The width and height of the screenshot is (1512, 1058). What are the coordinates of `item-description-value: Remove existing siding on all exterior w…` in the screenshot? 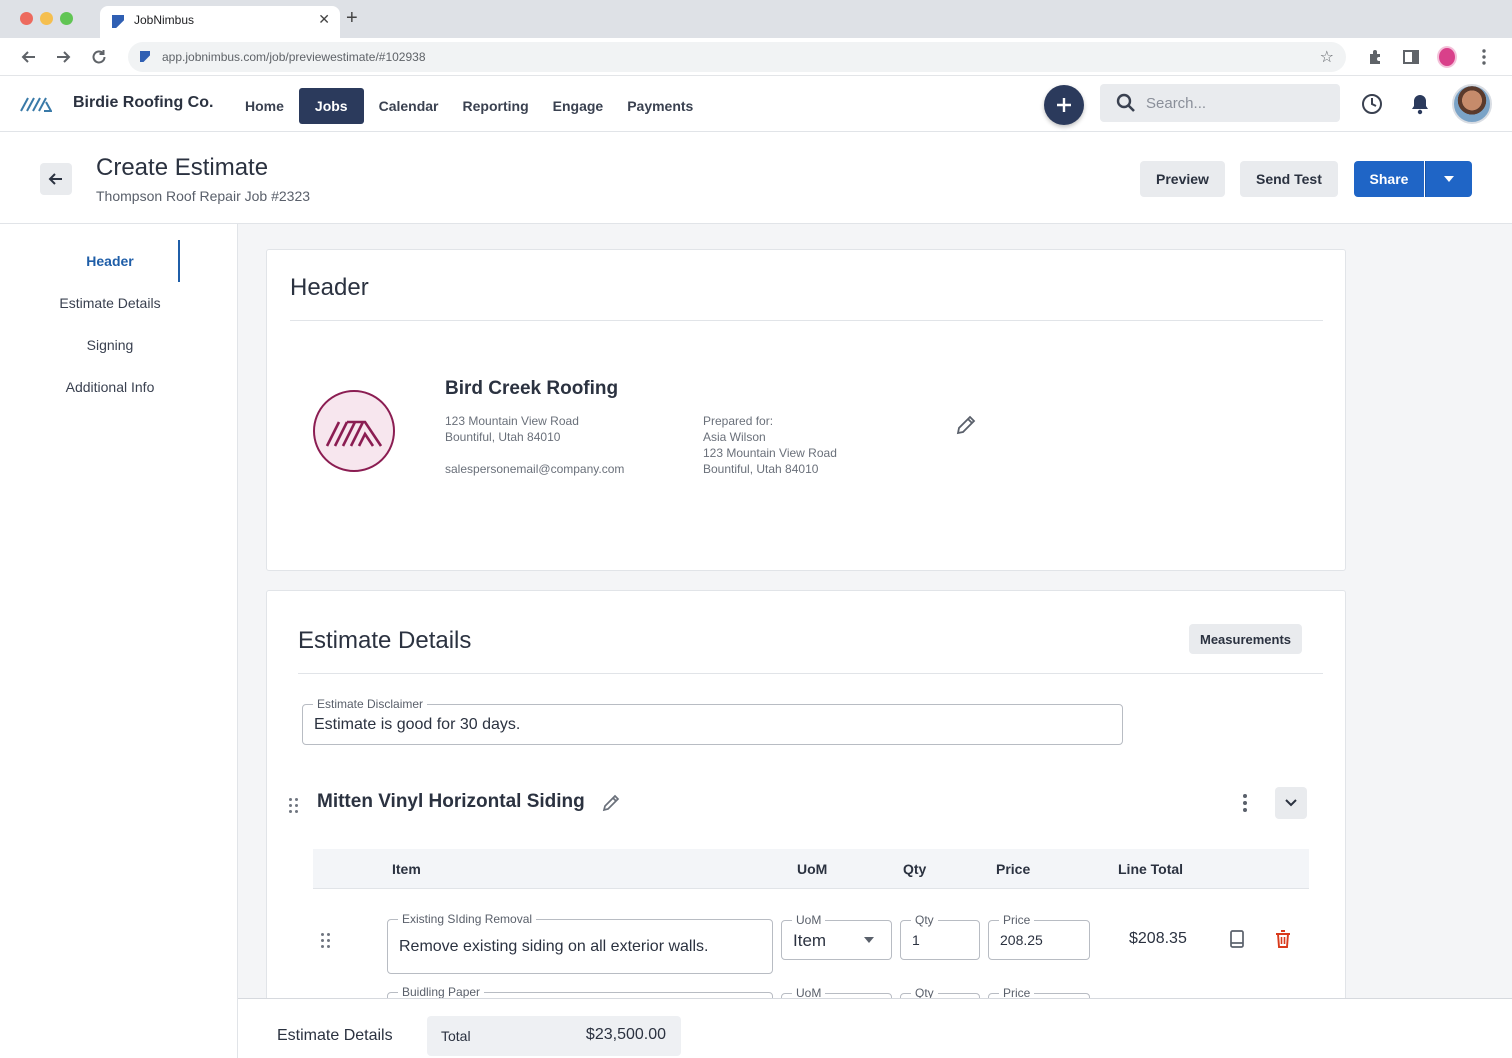 It's located at (554, 946).